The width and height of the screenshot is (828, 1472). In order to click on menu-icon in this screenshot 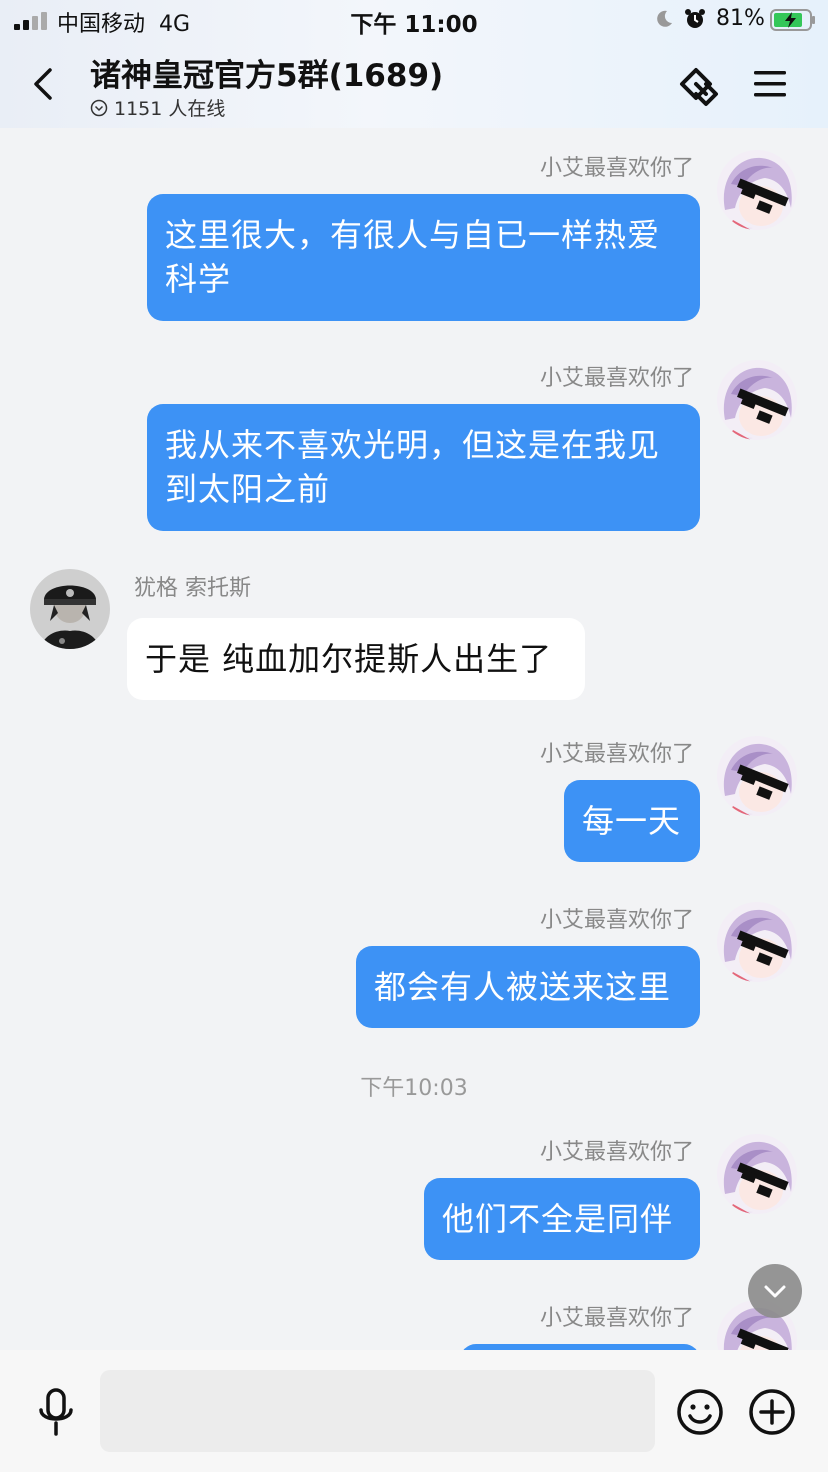, I will do `click(770, 84)`.